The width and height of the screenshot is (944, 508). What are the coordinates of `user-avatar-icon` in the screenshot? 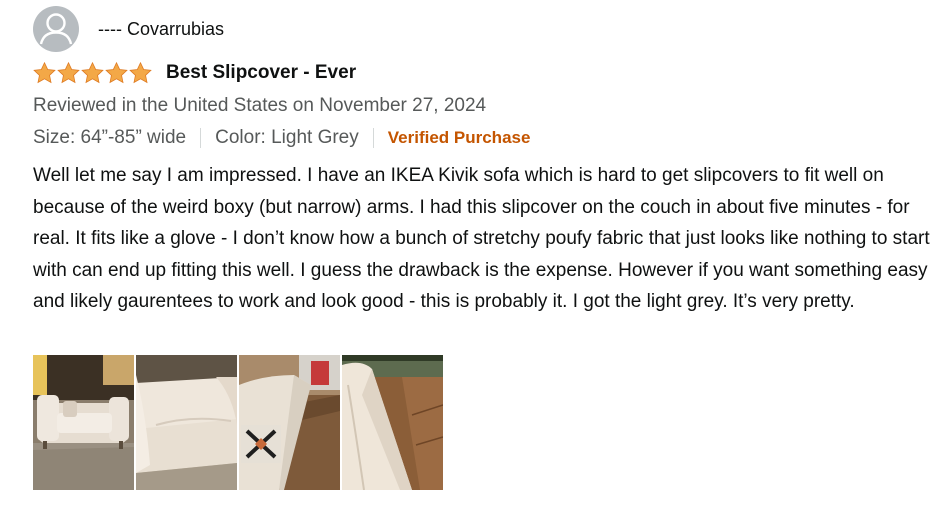 It's located at (56, 29).